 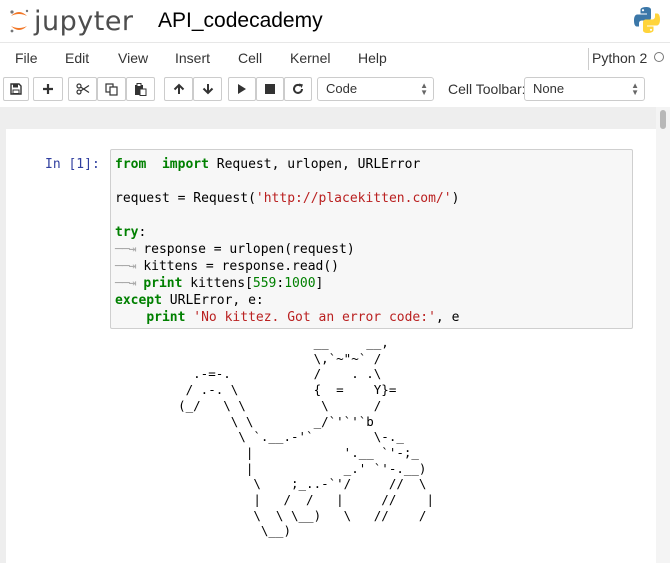 What do you see at coordinates (647, 20) in the screenshot?
I see `python-logo-icon` at bounding box center [647, 20].